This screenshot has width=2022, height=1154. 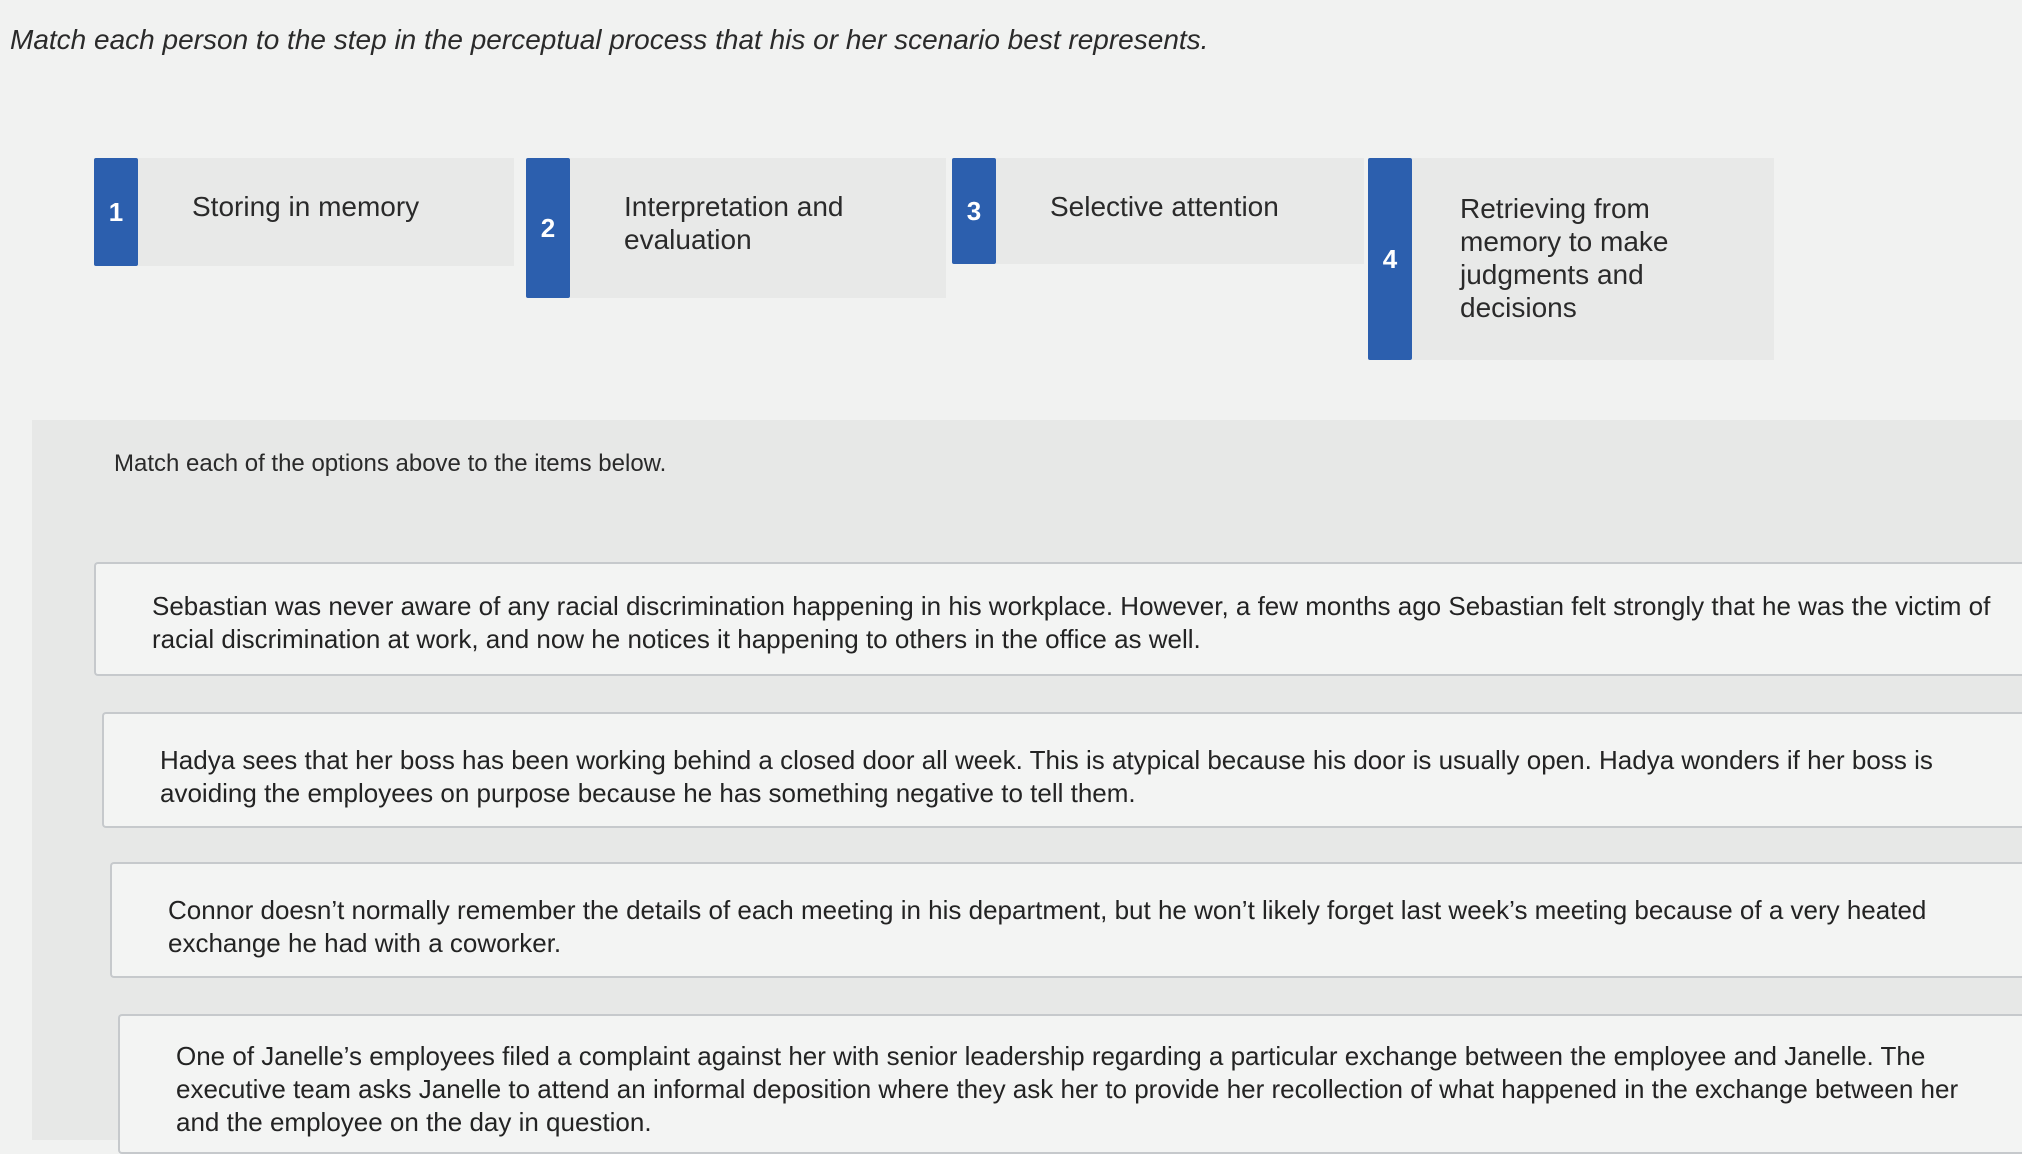 What do you see at coordinates (1390, 259) in the screenshot?
I see `option-4-number: 4` at bounding box center [1390, 259].